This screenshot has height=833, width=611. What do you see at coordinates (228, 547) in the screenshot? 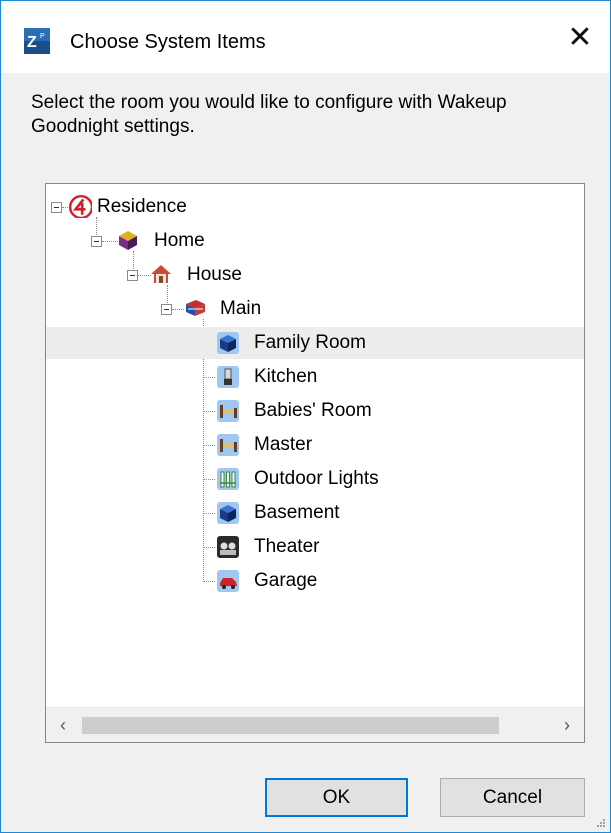
I see `theater-icon` at bounding box center [228, 547].